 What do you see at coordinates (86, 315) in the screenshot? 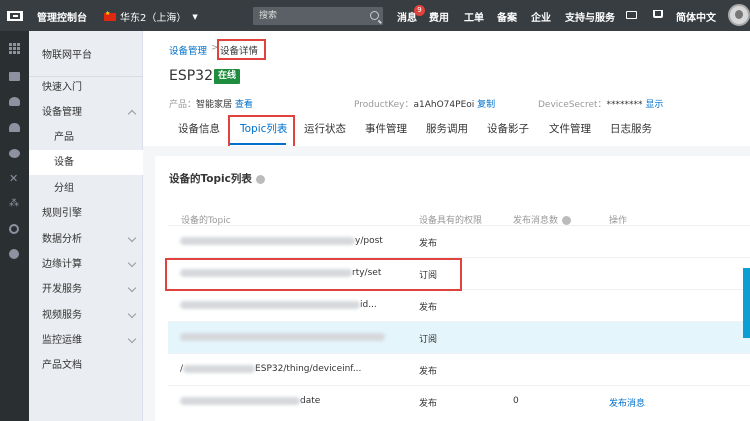
I see `sidebar-item-video-services: 视频服务` at bounding box center [86, 315].